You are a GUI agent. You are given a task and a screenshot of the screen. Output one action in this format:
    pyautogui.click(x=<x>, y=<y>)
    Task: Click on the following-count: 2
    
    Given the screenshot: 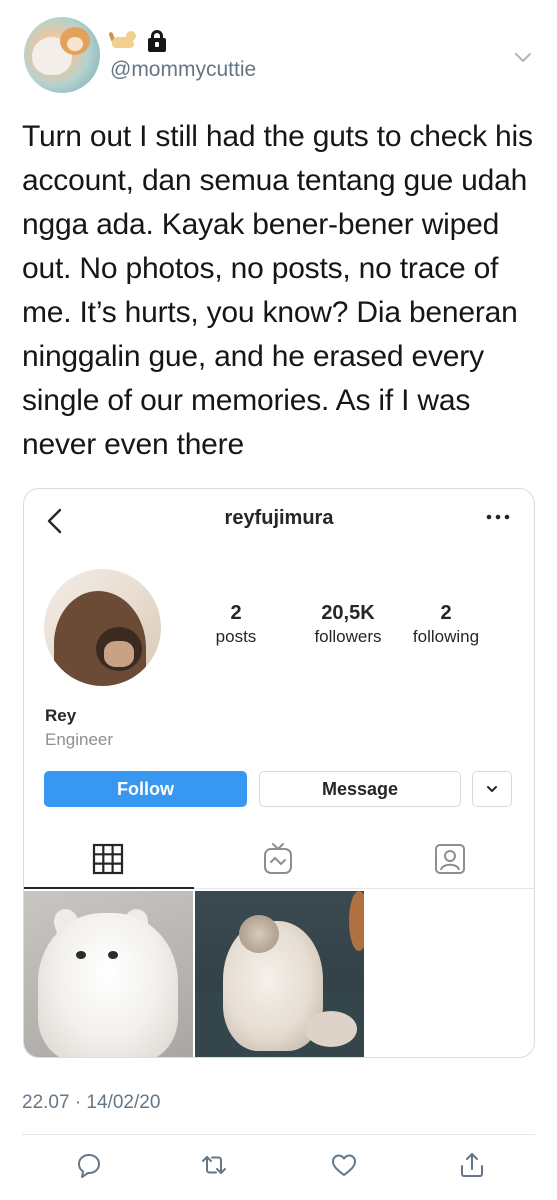 What is the action you would take?
    pyautogui.click(x=446, y=613)
    